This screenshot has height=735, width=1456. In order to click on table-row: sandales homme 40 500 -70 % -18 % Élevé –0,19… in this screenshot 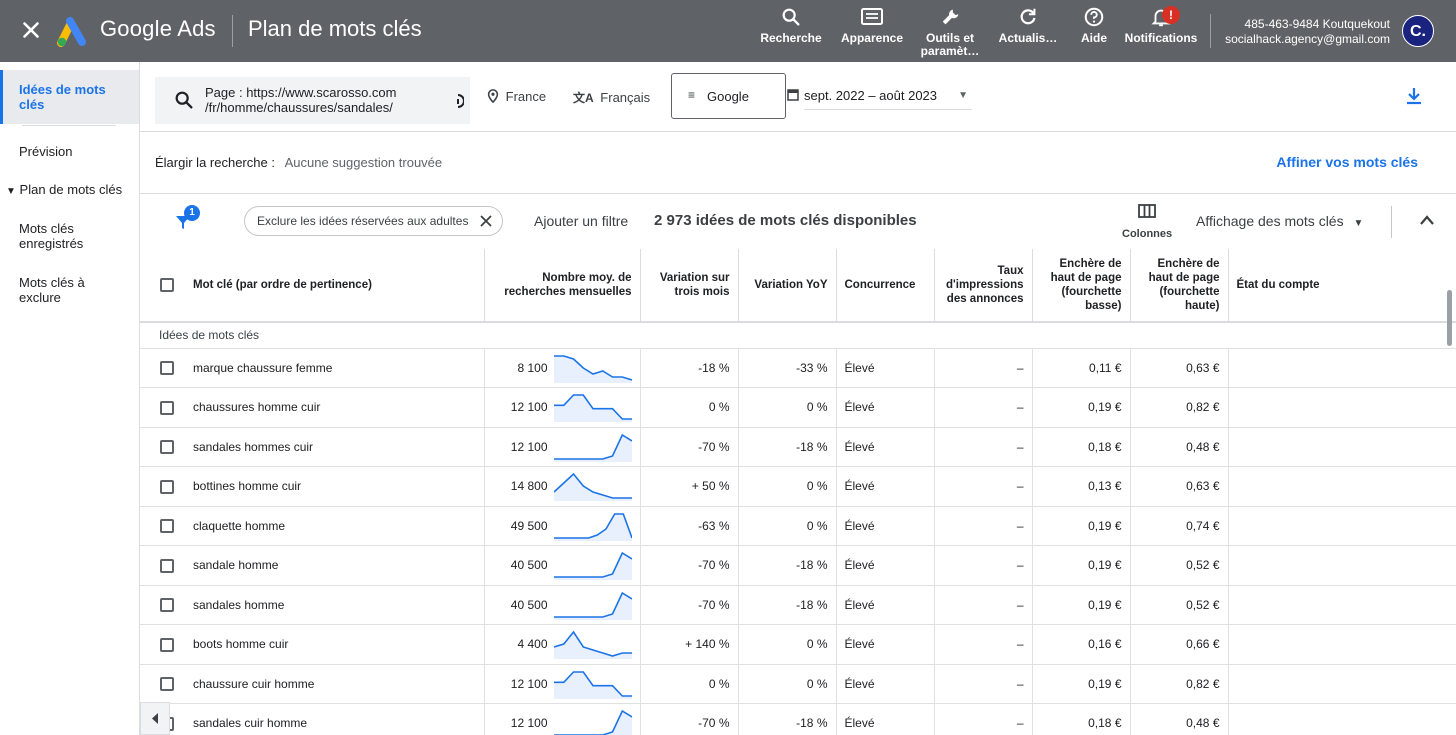, I will do `click(798, 605)`.